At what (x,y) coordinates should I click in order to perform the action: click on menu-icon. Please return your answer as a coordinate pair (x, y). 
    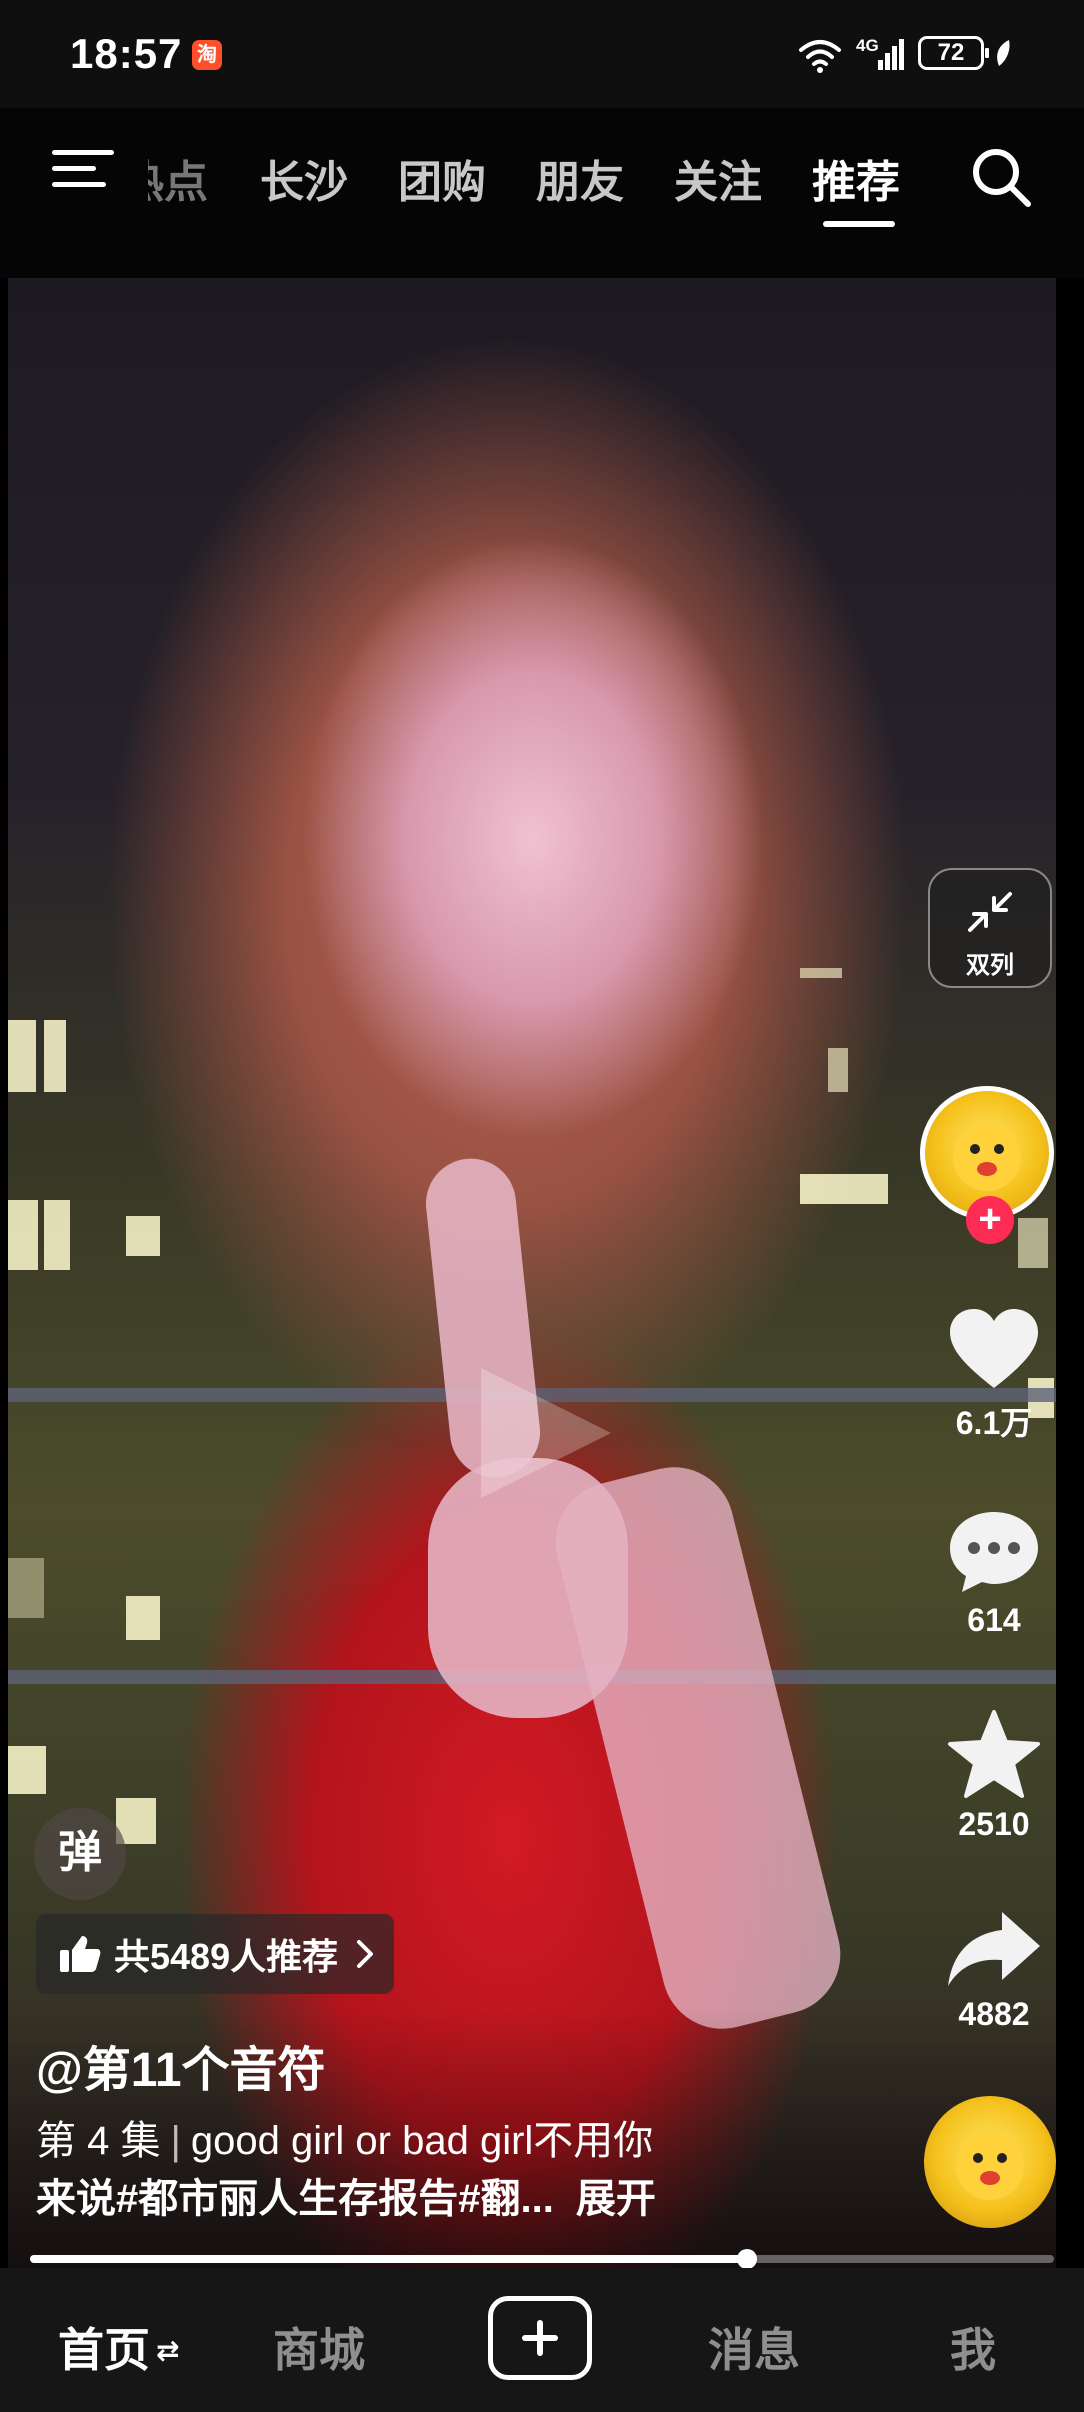
    Looking at the image, I should click on (83, 175).